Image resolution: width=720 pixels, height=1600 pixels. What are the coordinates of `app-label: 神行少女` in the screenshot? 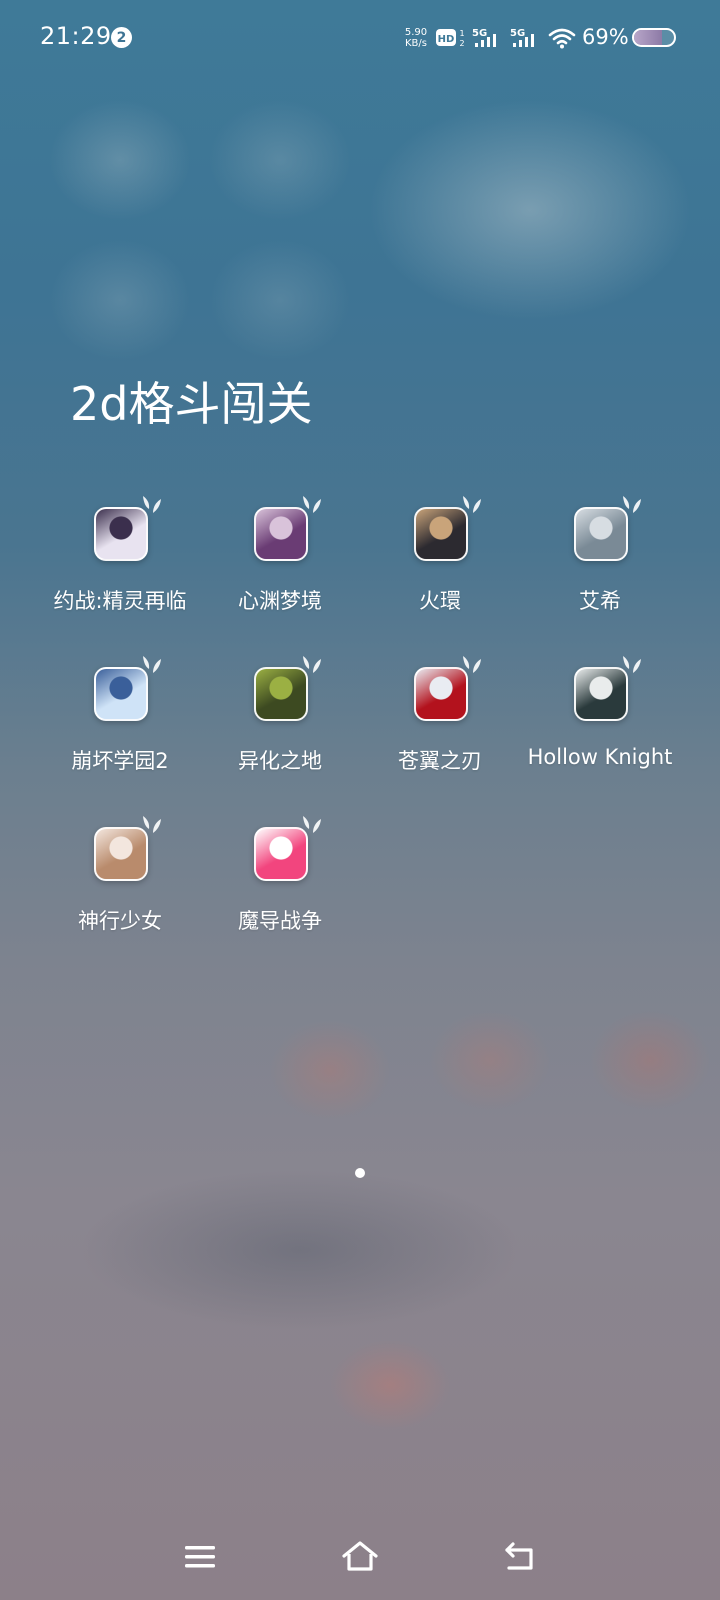 It's located at (120, 921).